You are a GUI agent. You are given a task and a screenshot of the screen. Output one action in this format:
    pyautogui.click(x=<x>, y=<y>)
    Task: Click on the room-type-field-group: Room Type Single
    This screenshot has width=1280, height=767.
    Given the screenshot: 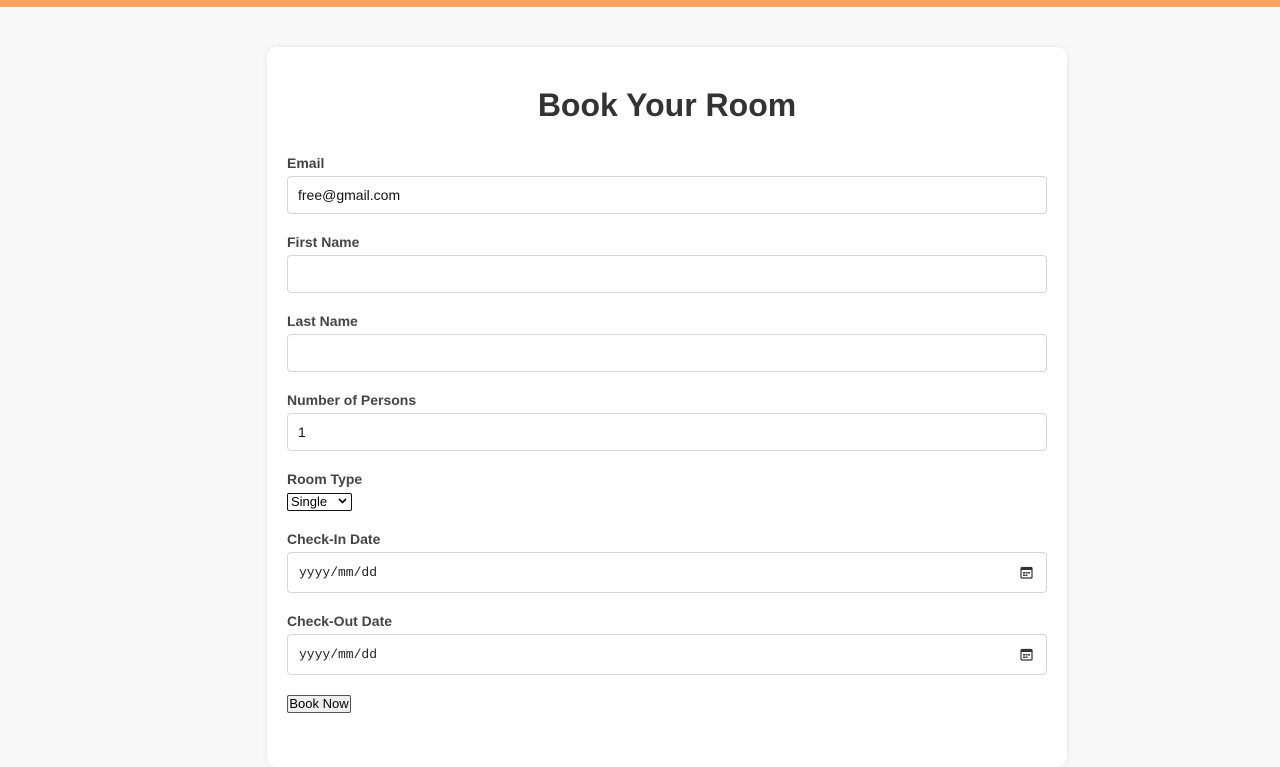 What is the action you would take?
    pyautogui.click(x=667, y=491)
    